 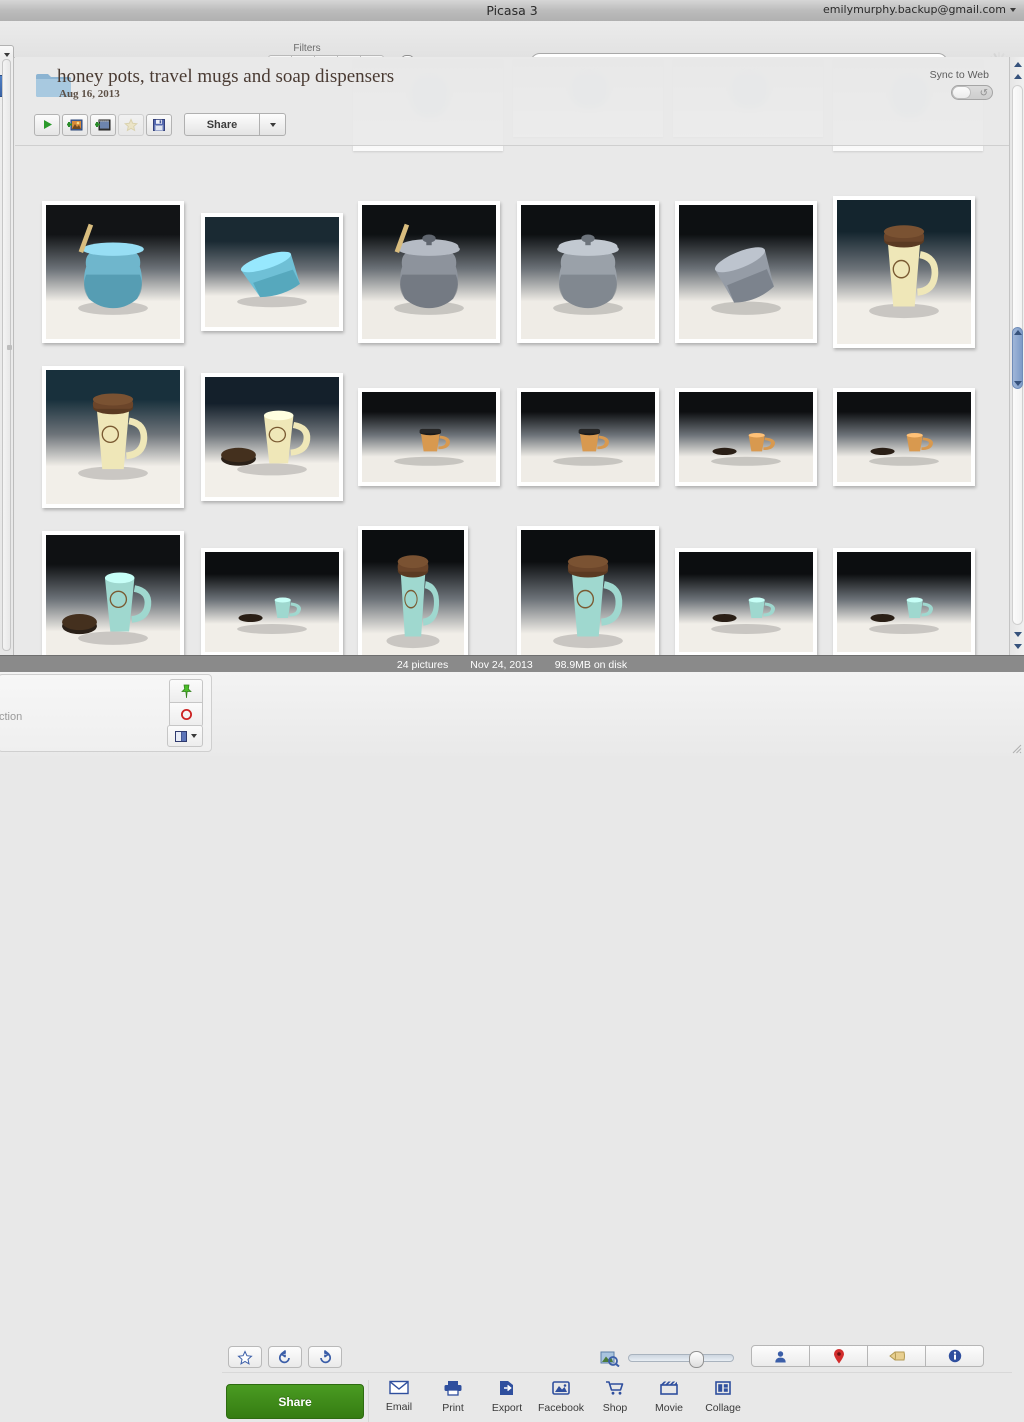 What do you see at coordinates (615, 1408) in the screenshot?
I see `shop-button-label: Shop` at bounding box center [615, 1408].